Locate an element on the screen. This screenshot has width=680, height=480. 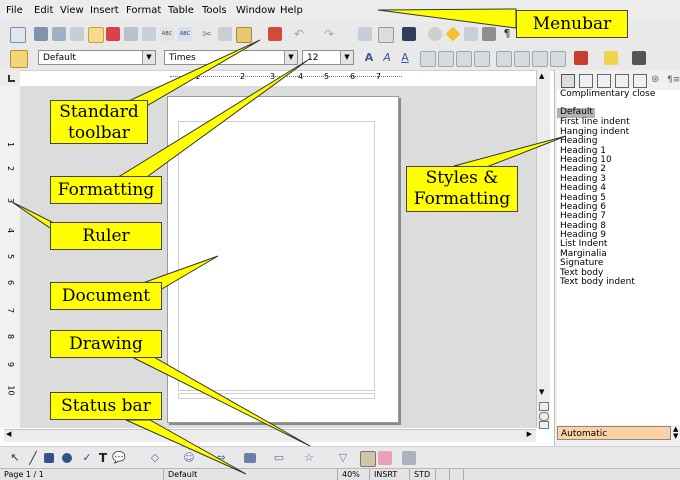
callout-menubar: Menubar is located at coordinates (572, 24).